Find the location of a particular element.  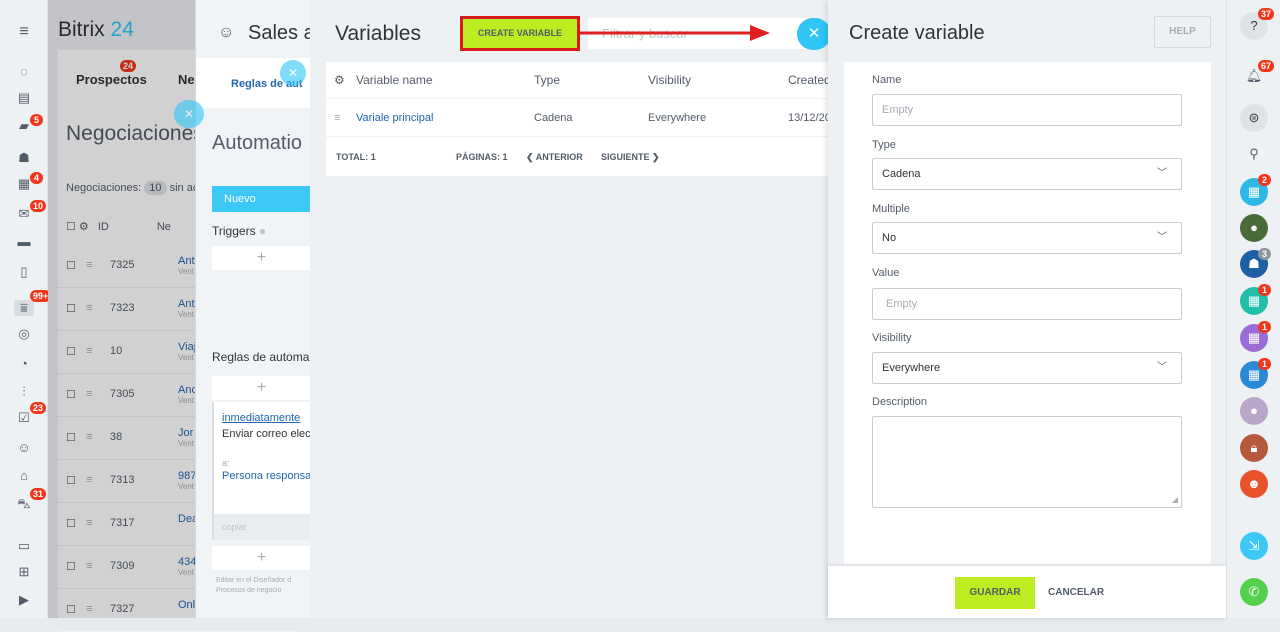

value-label: Value is located at coordinates (886, 273).